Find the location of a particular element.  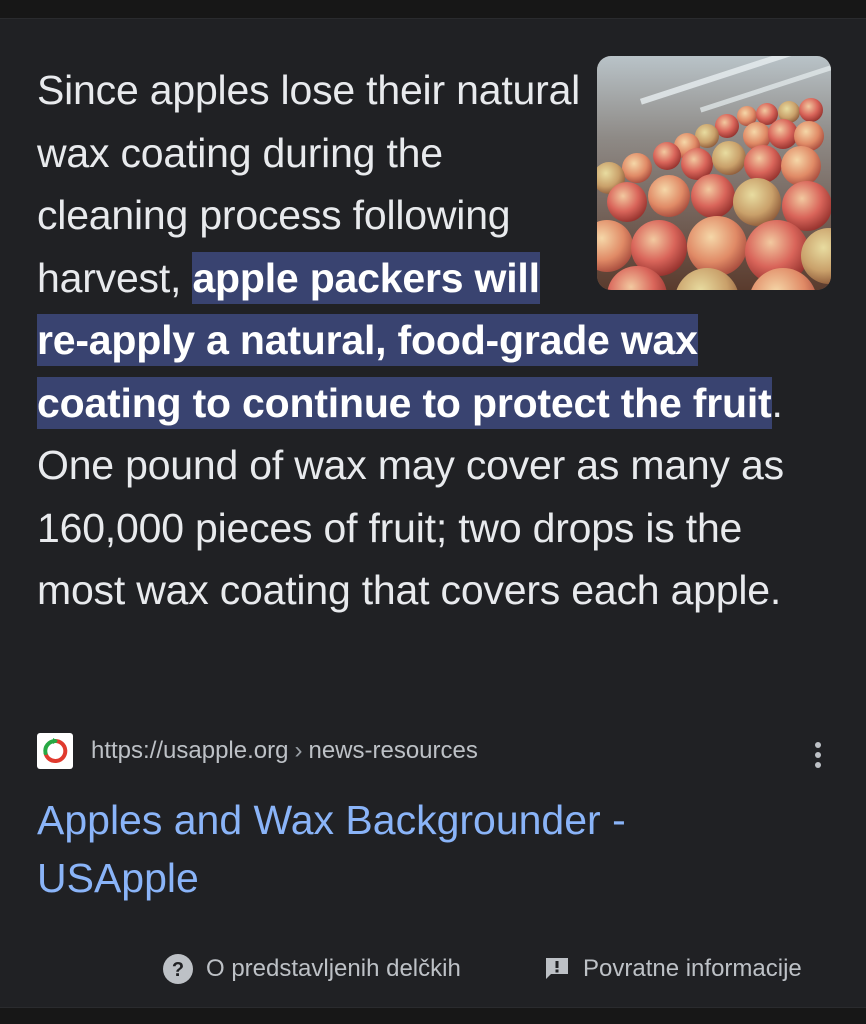

result-title-link: Apples and Wax Backgrounder - USApple is located at coordinates (417, 849).